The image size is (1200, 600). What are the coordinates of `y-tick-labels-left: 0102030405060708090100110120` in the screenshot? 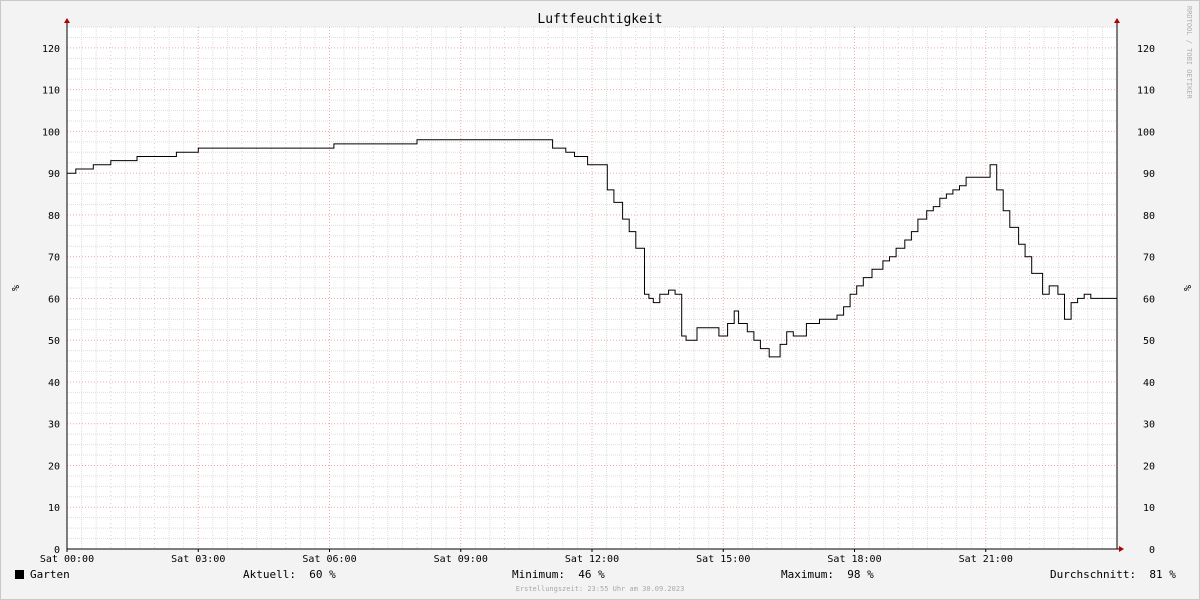 It's located at (51, 300).